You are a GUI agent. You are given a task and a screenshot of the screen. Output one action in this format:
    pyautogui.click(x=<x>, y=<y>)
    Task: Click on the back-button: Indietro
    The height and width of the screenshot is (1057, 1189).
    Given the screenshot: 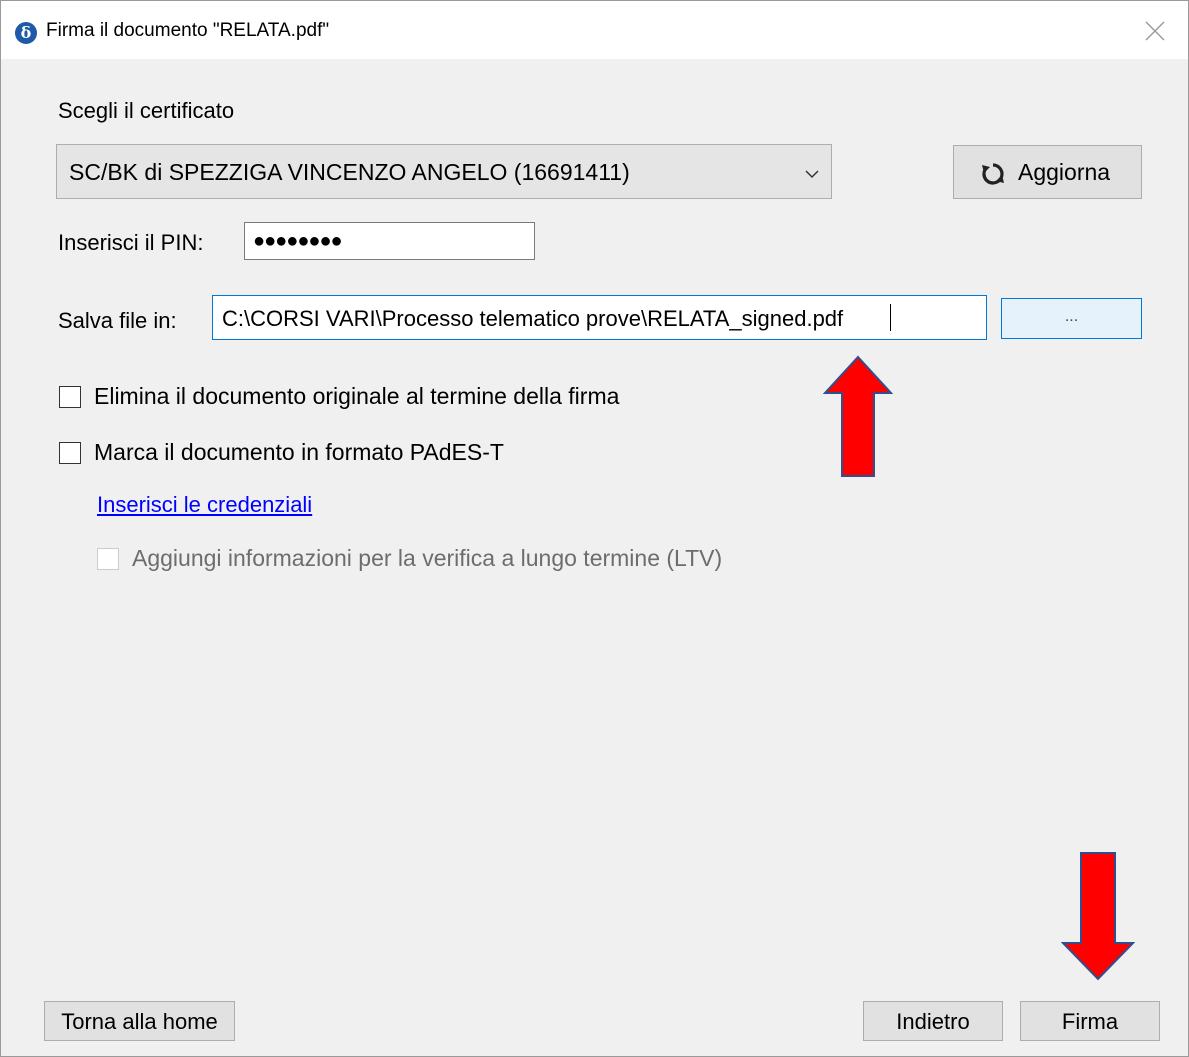 What is the action you would take?
    pyautogui.click(x=933, y=1021)
    